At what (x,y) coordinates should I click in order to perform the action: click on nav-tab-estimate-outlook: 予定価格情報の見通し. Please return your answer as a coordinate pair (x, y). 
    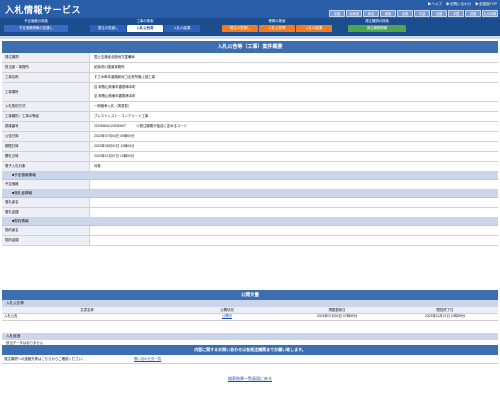
    Looking at the image, I should click on (36, 28).